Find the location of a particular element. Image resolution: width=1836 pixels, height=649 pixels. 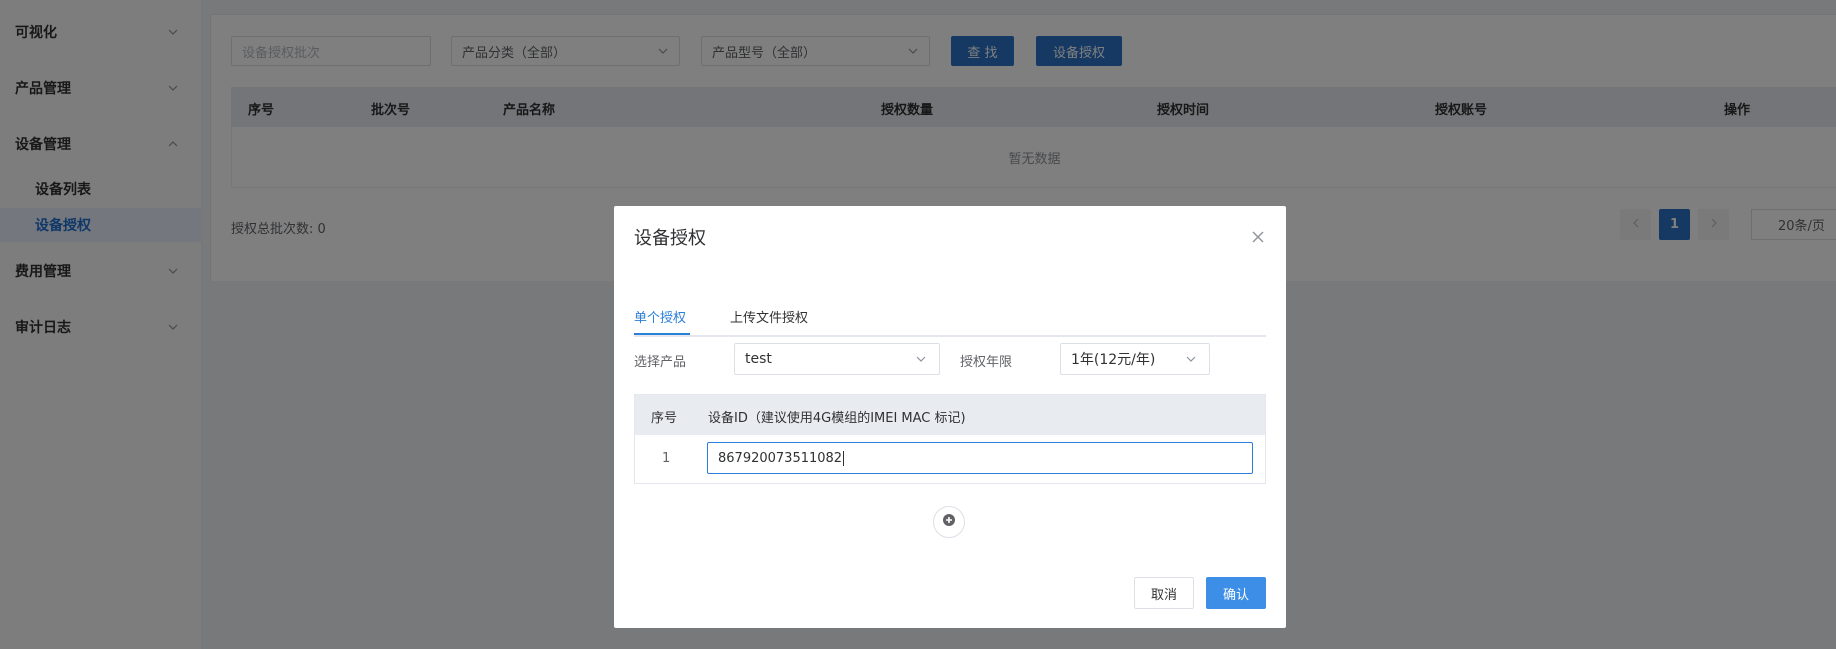

add-row-button is located at coordinates (949, 522).